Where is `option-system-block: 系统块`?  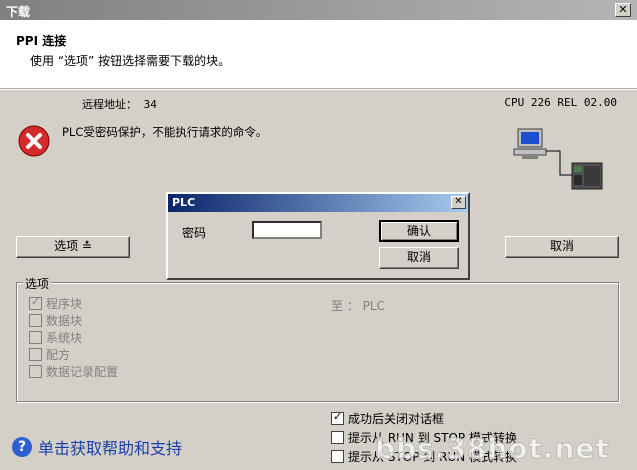 option-system-block: 系统块 is located at coordinates (55, 337).